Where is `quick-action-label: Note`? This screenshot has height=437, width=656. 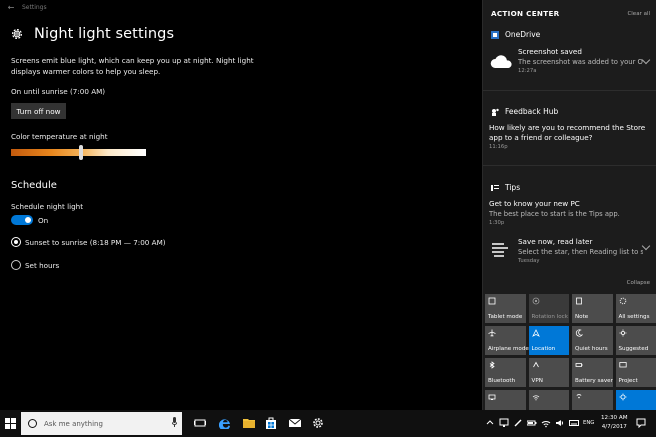 quick-action-label: Note is located at coordinates (582, 316).